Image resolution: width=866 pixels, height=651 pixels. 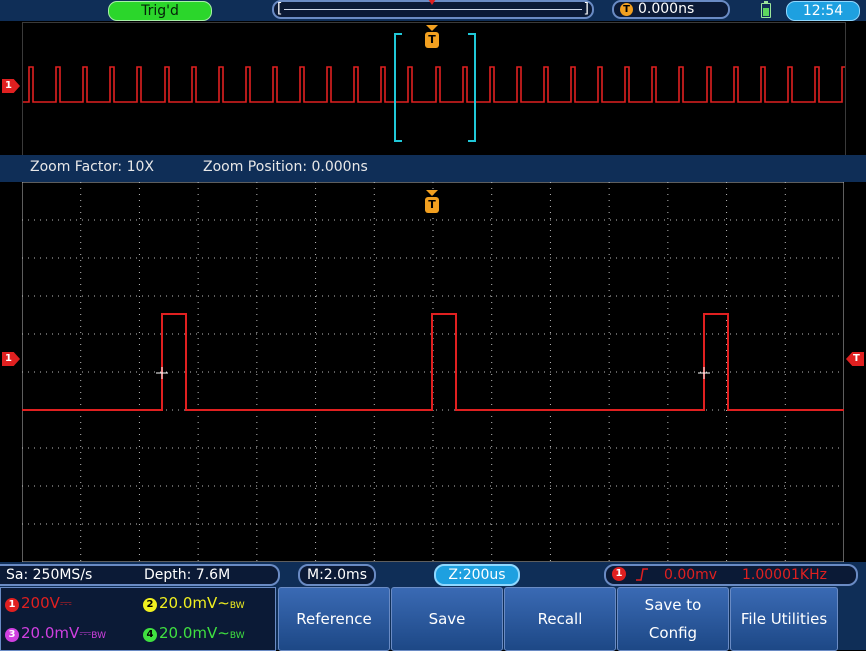 What do you see at coordinates (433, 168) in the screenshot?
I see `zoom-info-bar: Zoom Factor: 10X Zoom Position: 0.000ns` at bounding box center [433, 168].